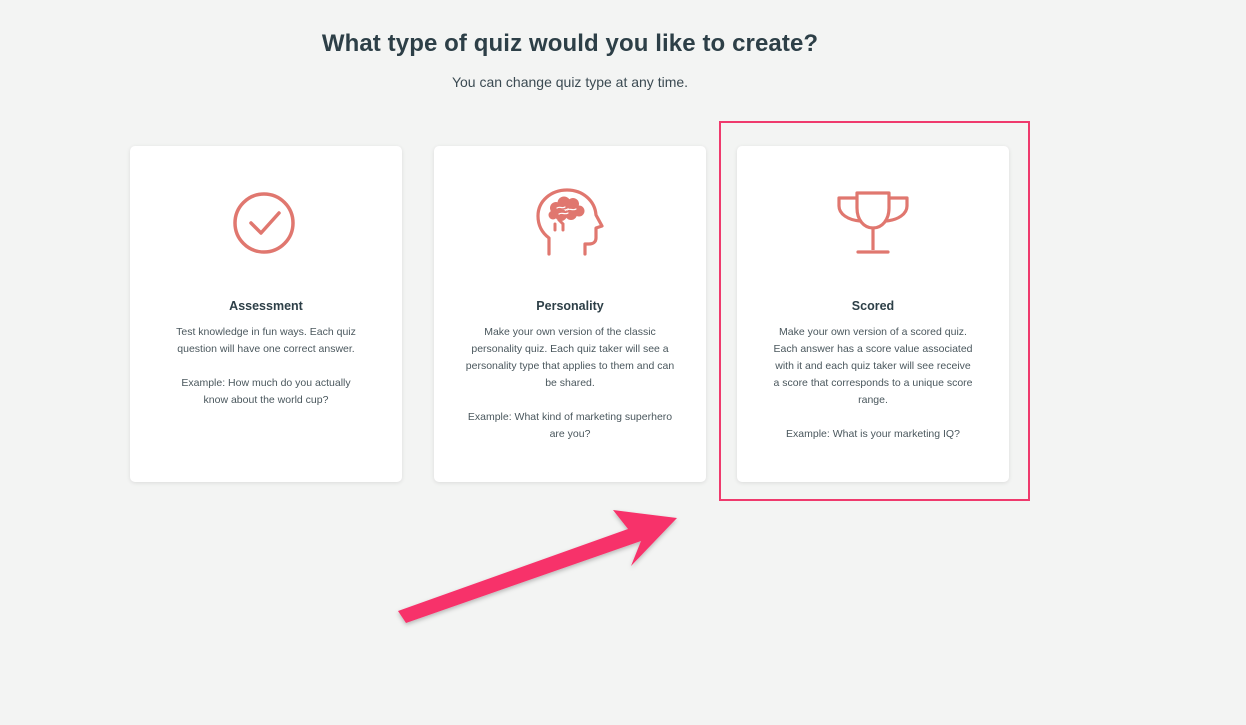 This screenshot has width=1246, height=725. Describe the element at coordinates (873, 434) in the screenshot. I see `card-example: Example: What is your marketing IQ?` at that location.